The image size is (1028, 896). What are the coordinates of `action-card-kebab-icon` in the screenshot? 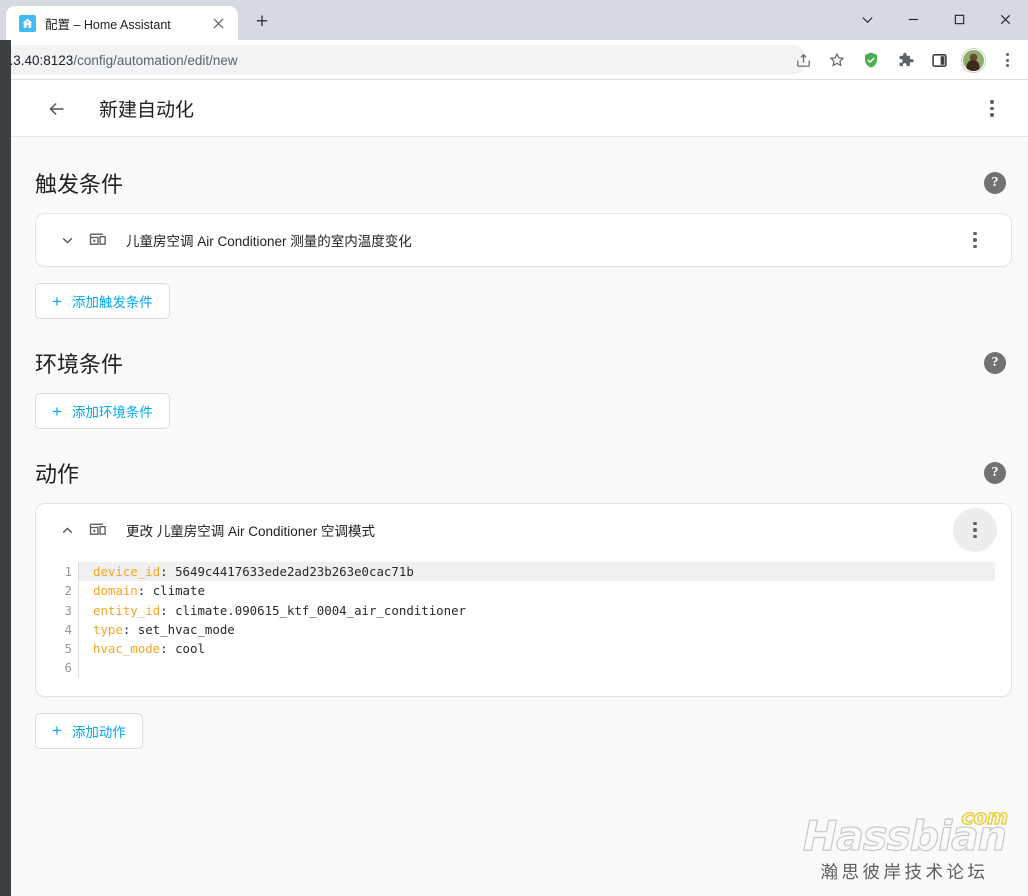 It's located at (975, 530).